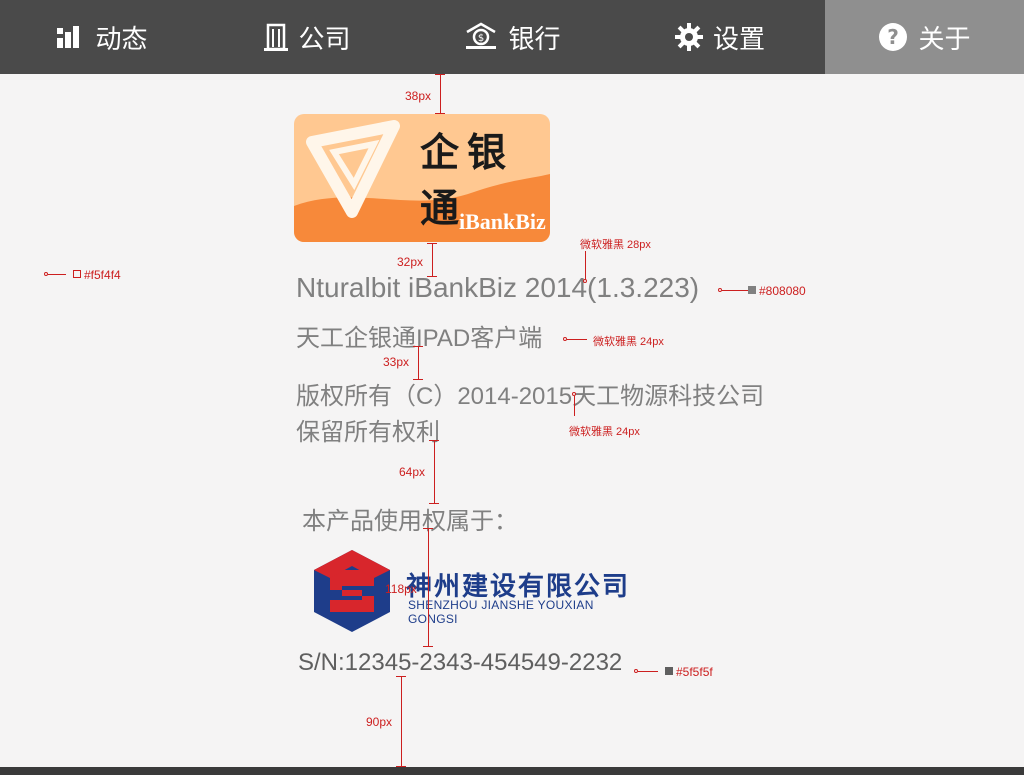  I want to click on tab-settings: 设置, so click(720, 37).